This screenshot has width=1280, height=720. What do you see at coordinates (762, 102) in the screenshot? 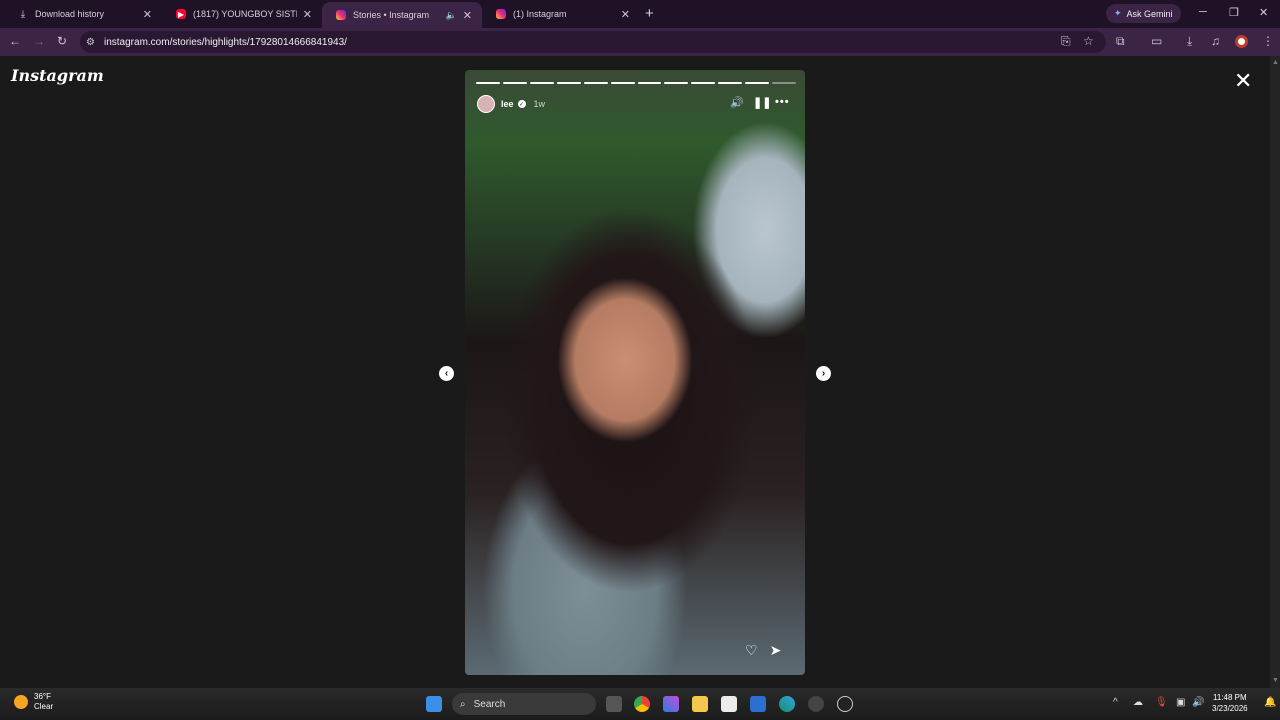
I see `pause-icon: ❚❚` at bounding box center [762, 102].